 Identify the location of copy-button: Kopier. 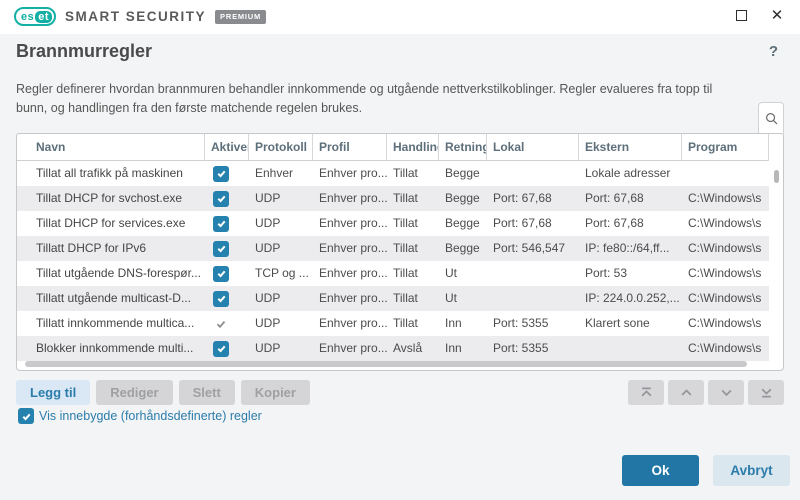
(275, 392).